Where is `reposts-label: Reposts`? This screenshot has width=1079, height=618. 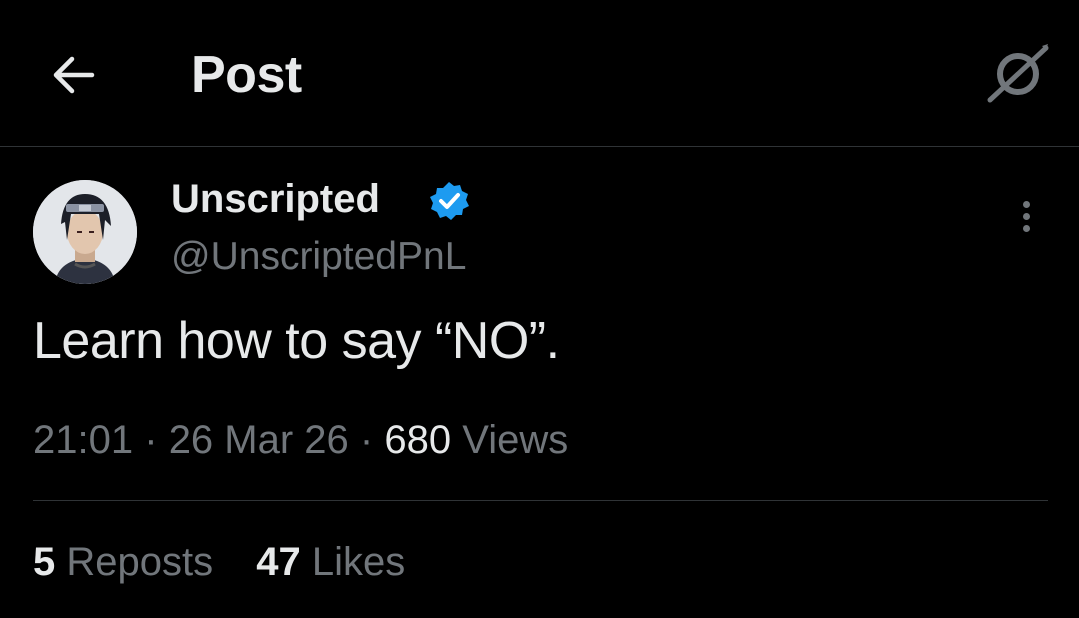
reposts-label: Reposts is located at coordinates (140, 562).